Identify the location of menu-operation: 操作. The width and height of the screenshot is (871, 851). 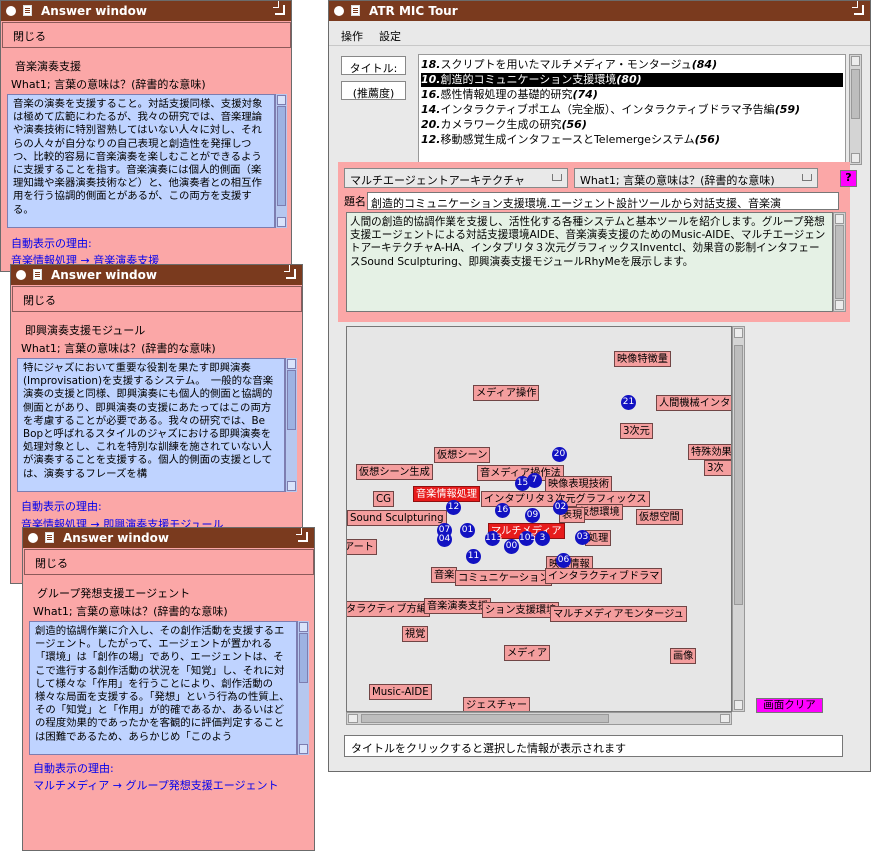
(352, 36).